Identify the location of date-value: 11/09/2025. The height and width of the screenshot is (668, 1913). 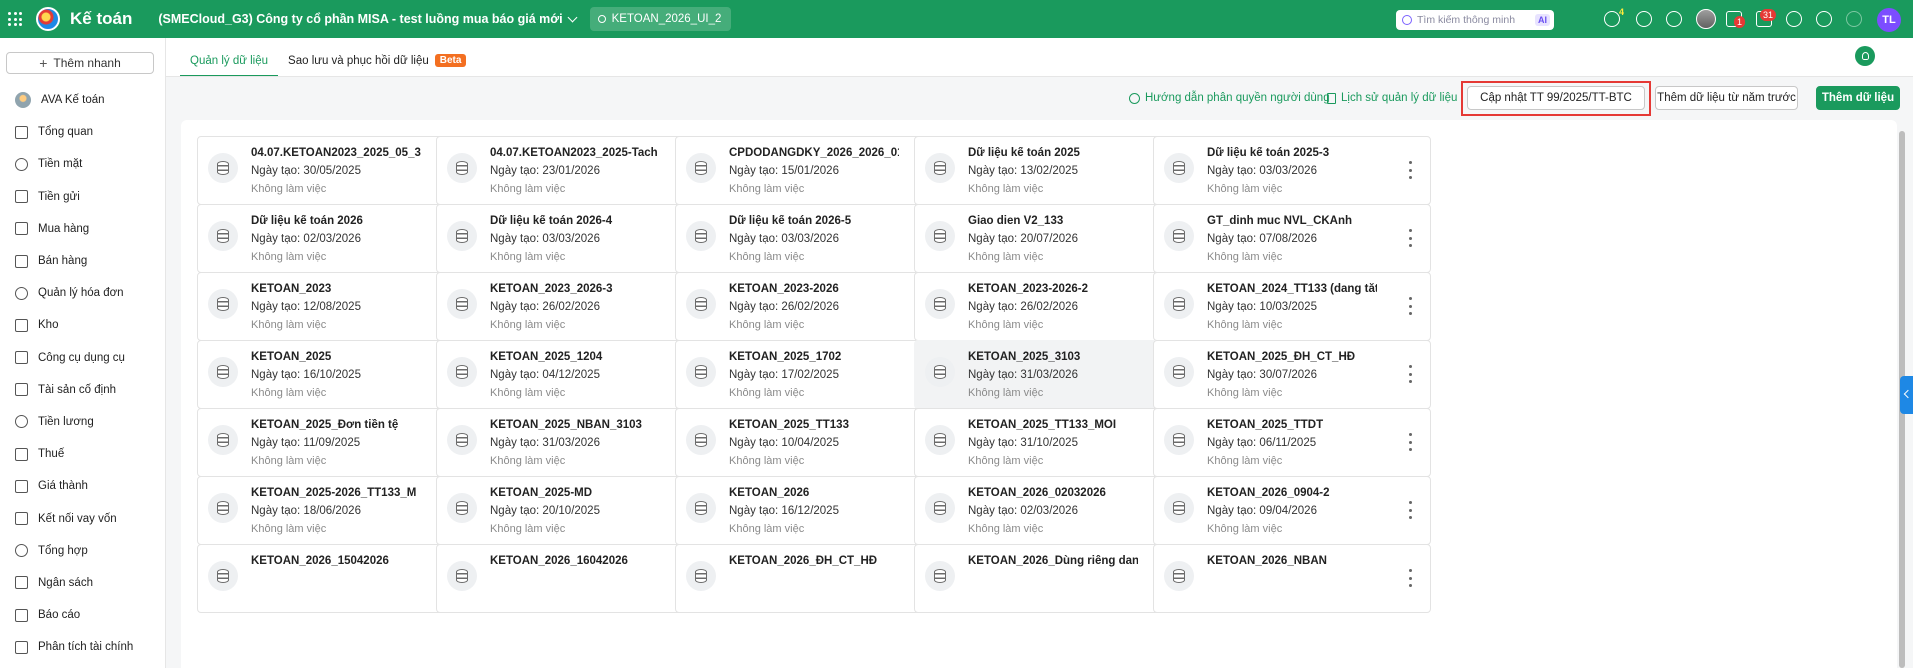
(332, 443).